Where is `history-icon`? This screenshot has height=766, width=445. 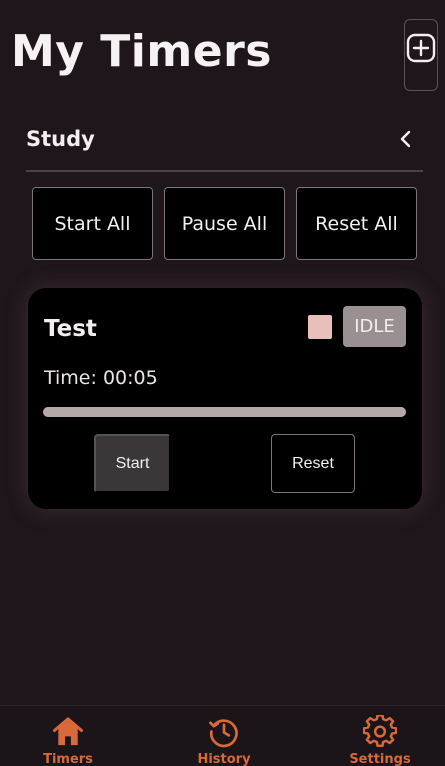
history-icon is located at coordinates (223, 733).